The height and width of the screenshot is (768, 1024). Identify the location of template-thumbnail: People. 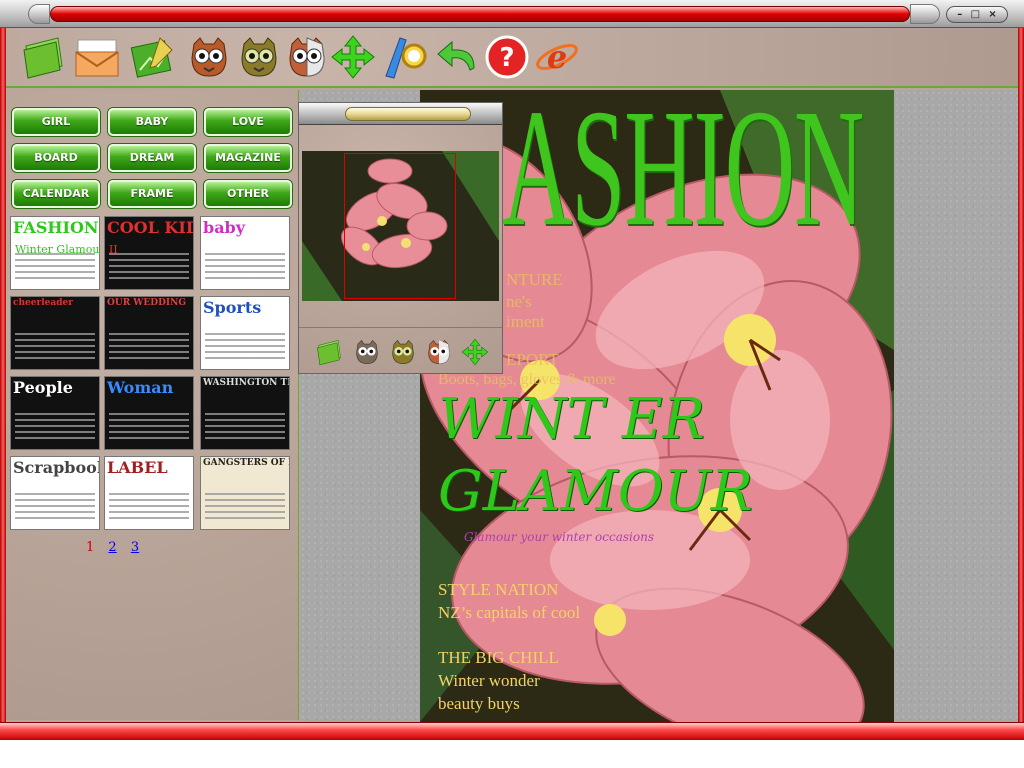
(55, 413).